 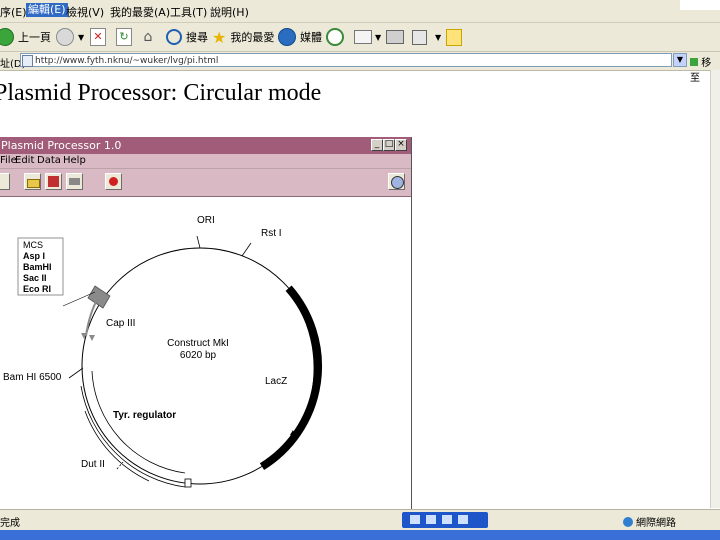 I want to click on rst-tick, so click(x=246, y=249).